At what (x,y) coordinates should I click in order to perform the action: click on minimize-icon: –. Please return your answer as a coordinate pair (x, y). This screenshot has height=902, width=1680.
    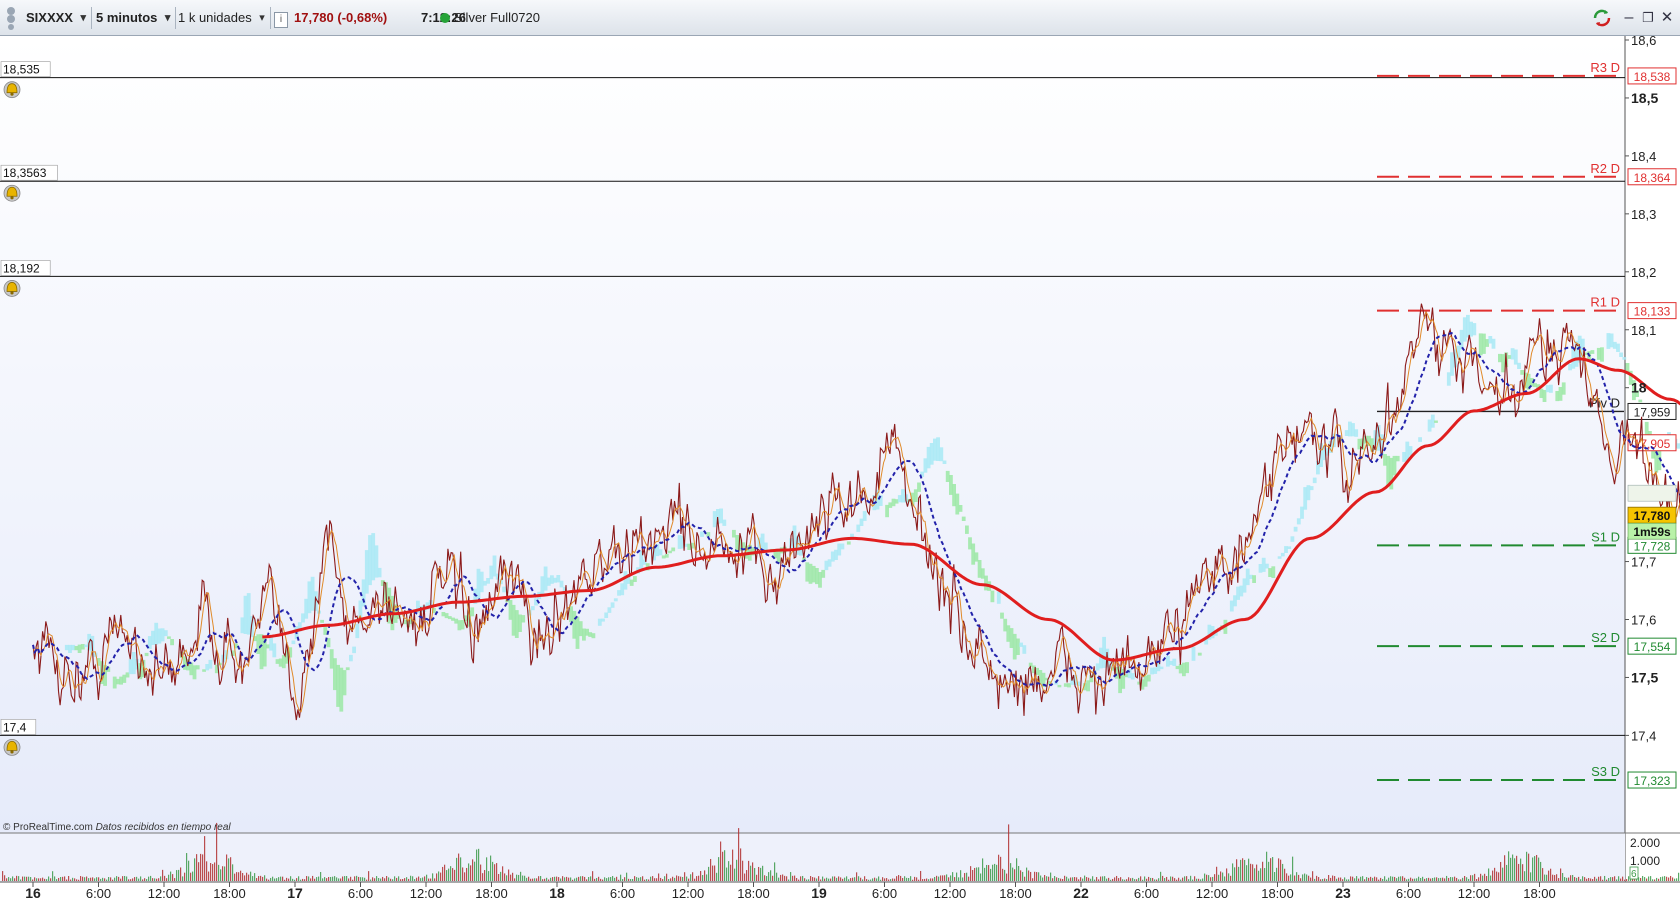
    Looking at the image, I should click on (1629, 18).